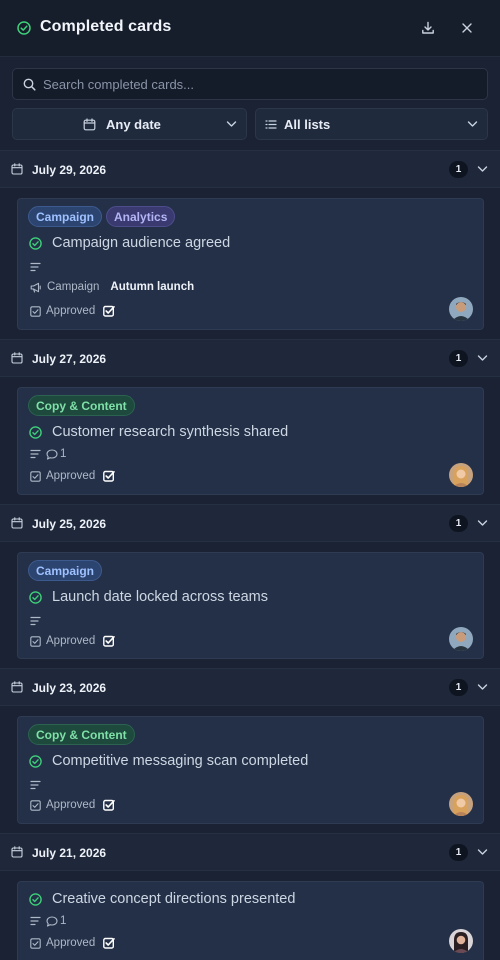 The height and width of the screenshot is (960, 500). I want to click on group-date: July 23, 2026, so click(69, 688).